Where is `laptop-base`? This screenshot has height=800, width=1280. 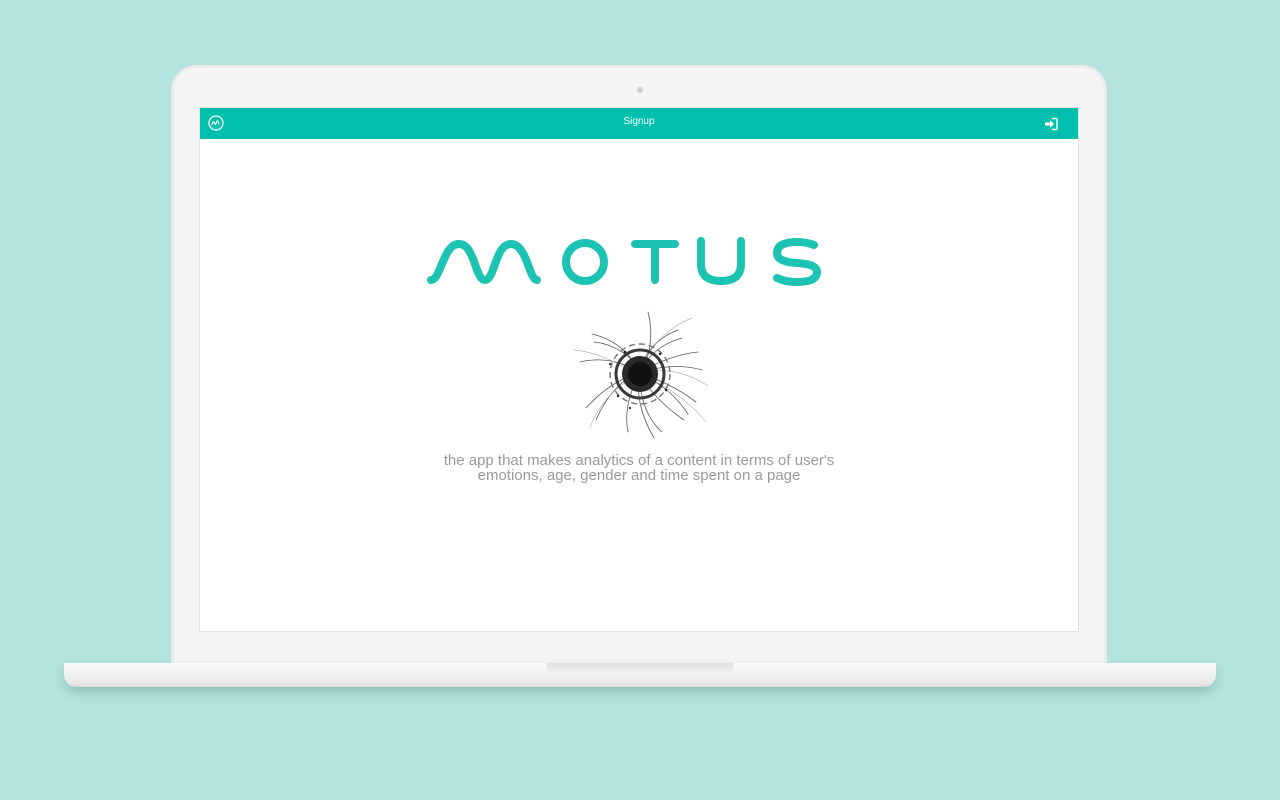 laptop-base is located at coordinates (640, 675).